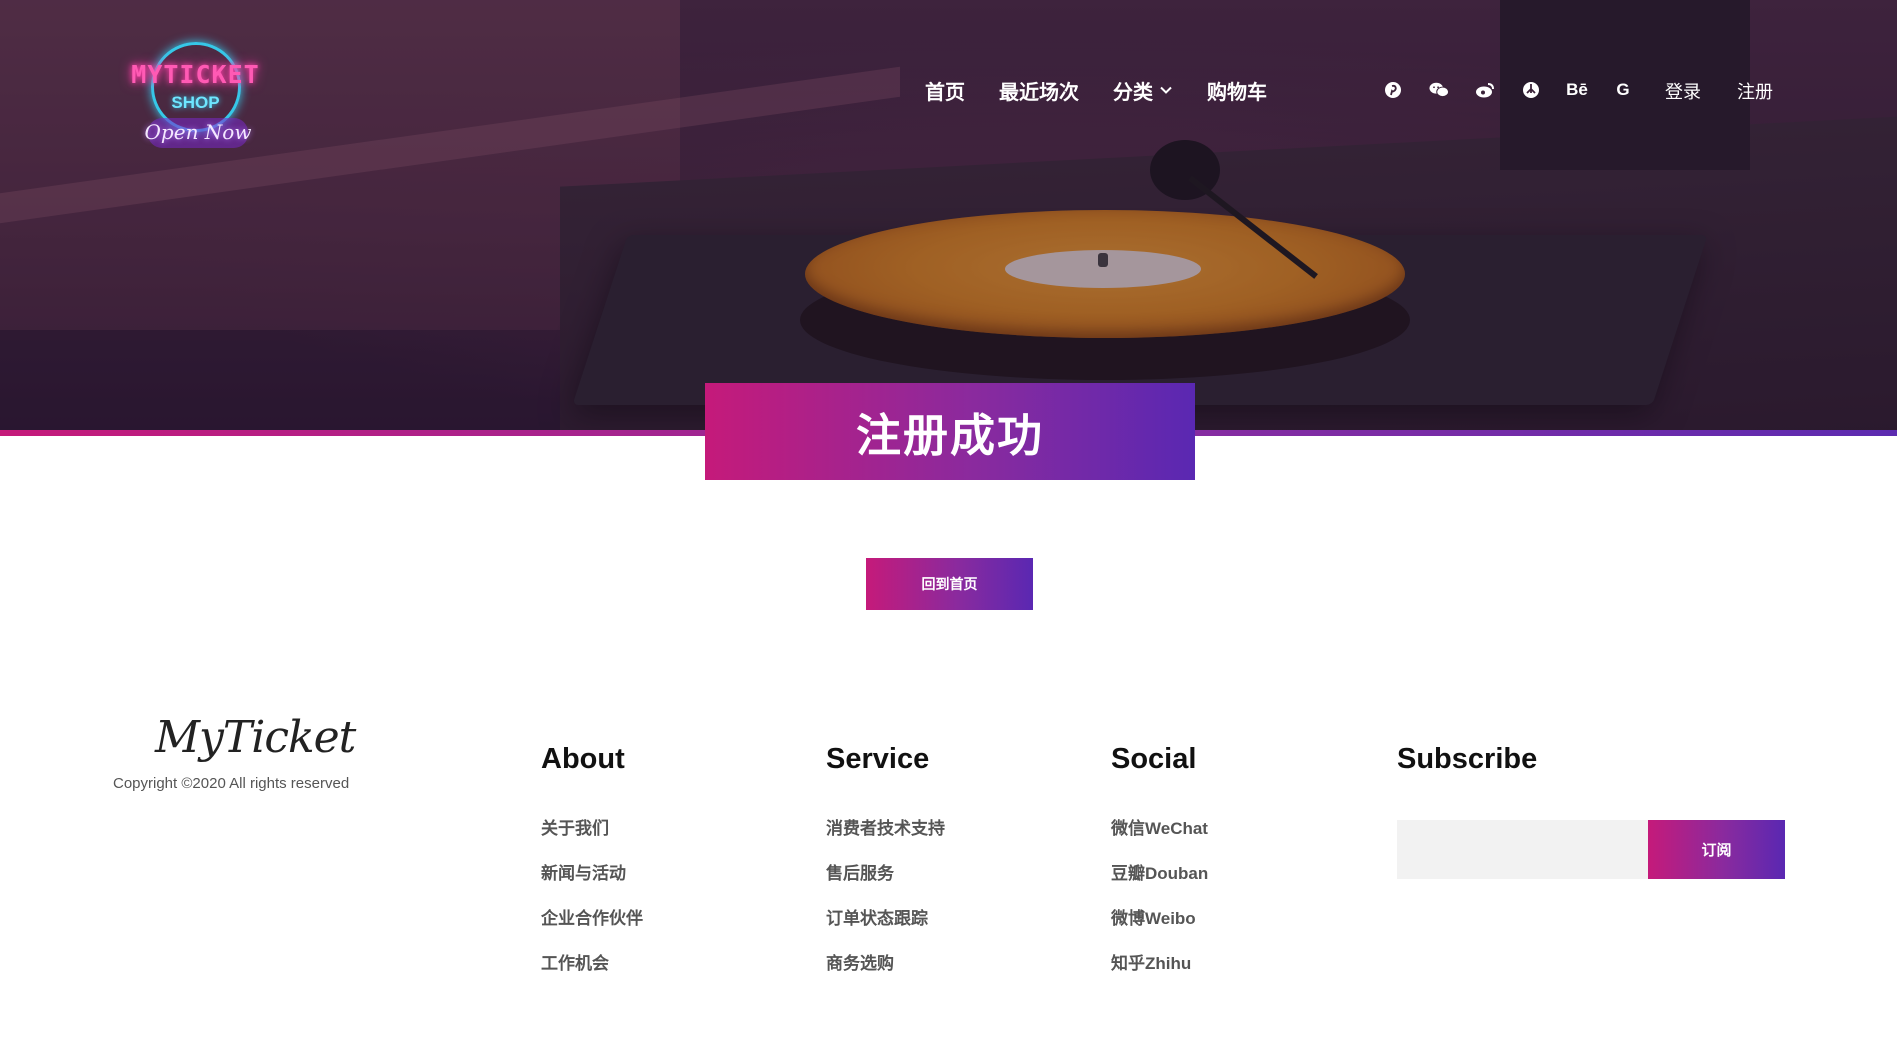 The width and height of the screenshot is (1897, 1044). What do you see at coordinates (1133, 92) in the screenshot?
I see `nav-categories-label: 分类` at bounding box center [1133, 92].